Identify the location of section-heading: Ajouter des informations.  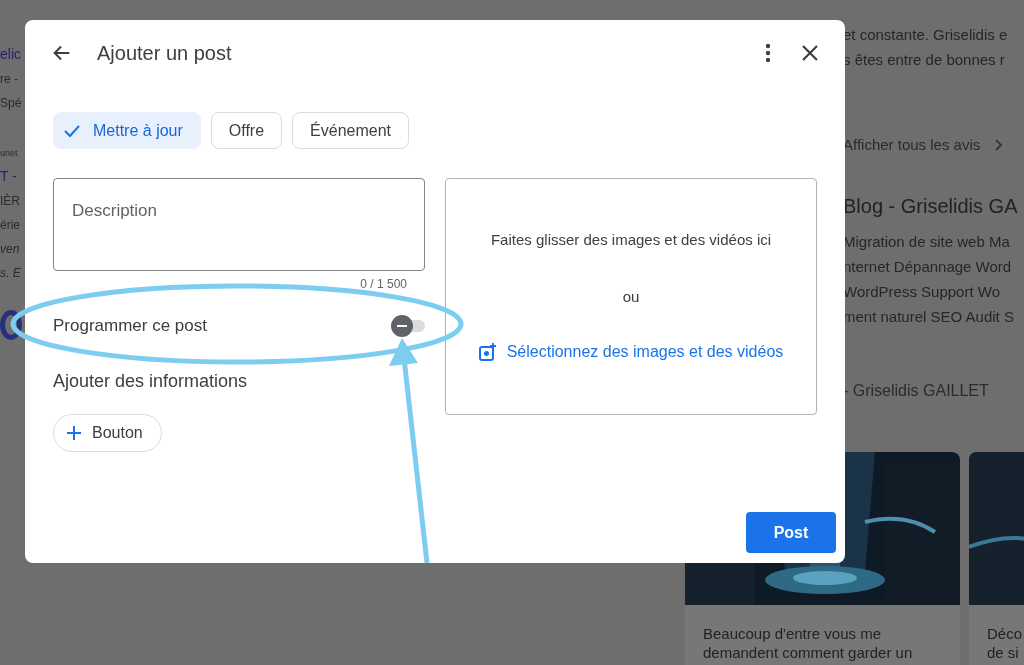
(151, 381).